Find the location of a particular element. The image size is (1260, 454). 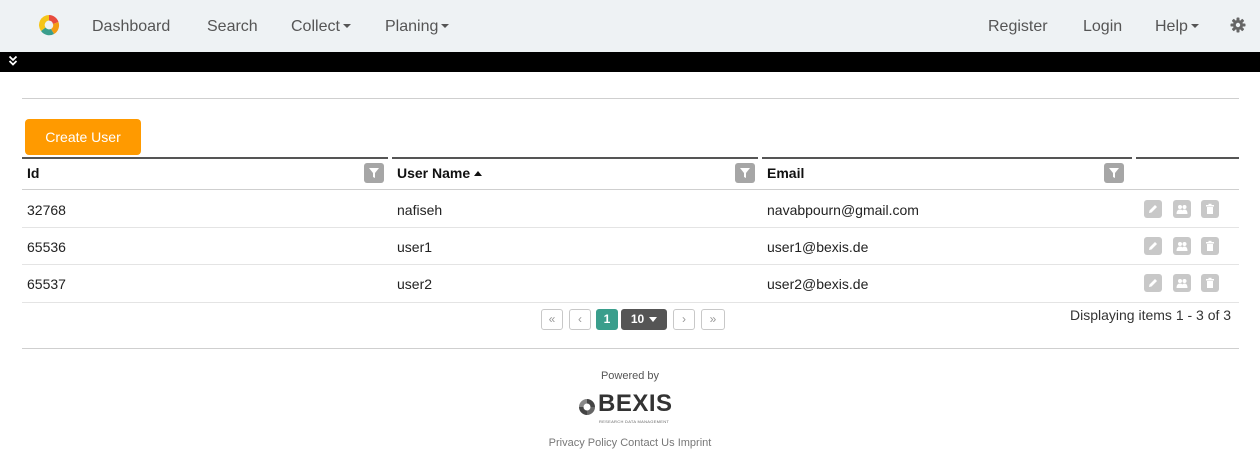

imprint-link: Imprint is located at coordinates (695, 443).